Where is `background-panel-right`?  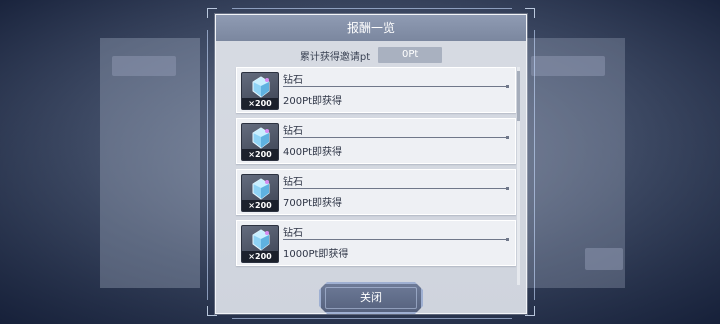
background-panel-right is located at coordinates (575, 163).